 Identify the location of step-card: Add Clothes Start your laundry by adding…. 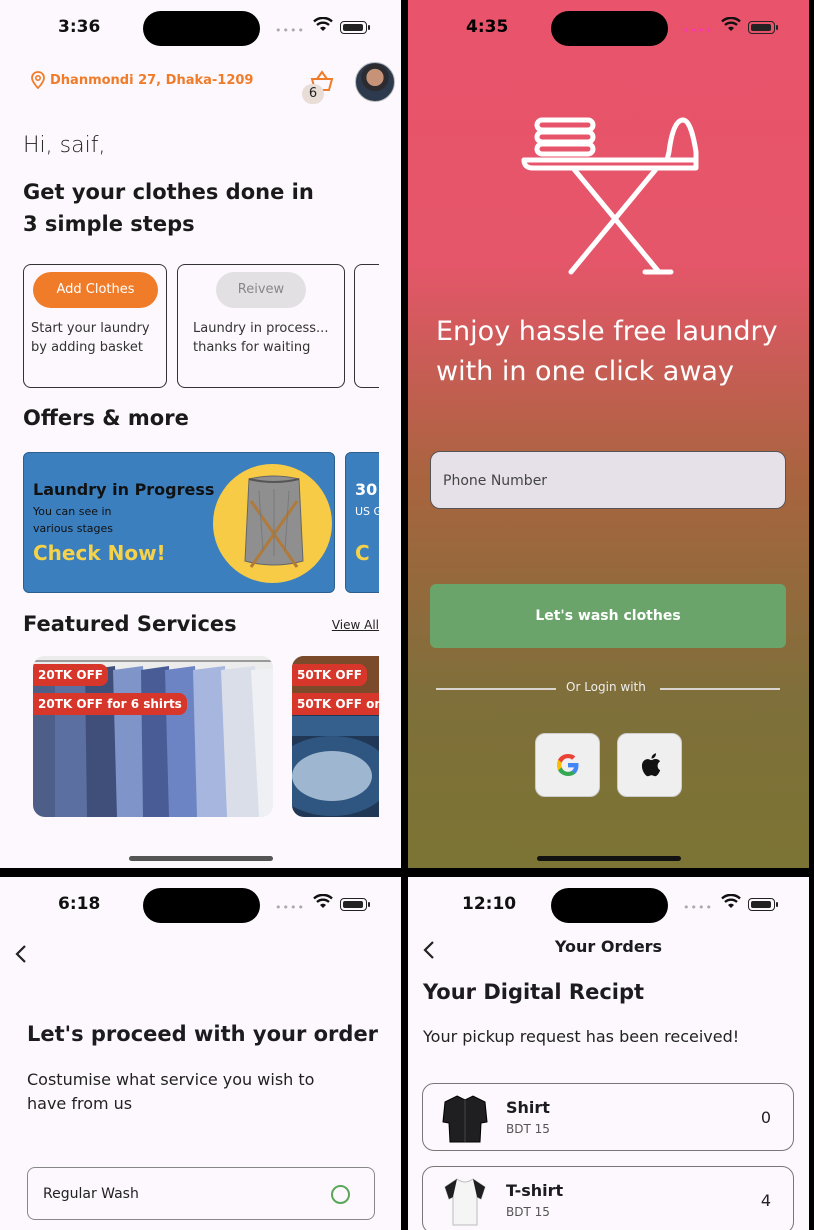
(95, 326).